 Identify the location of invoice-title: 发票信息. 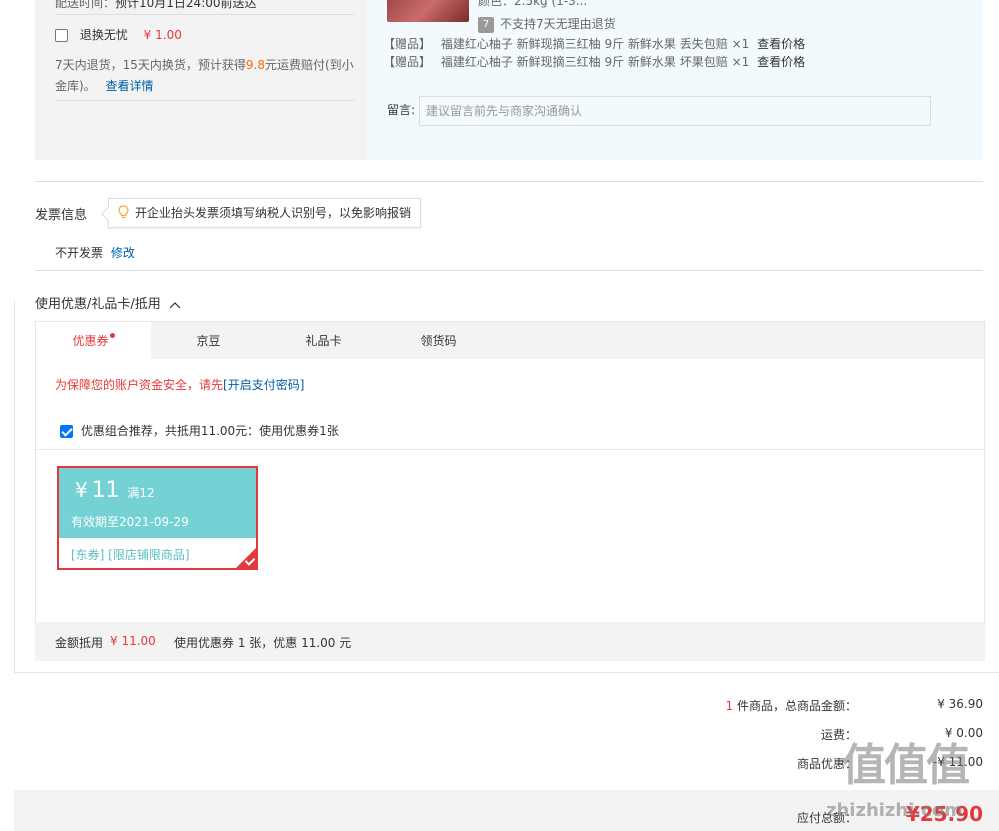
(61, 215).